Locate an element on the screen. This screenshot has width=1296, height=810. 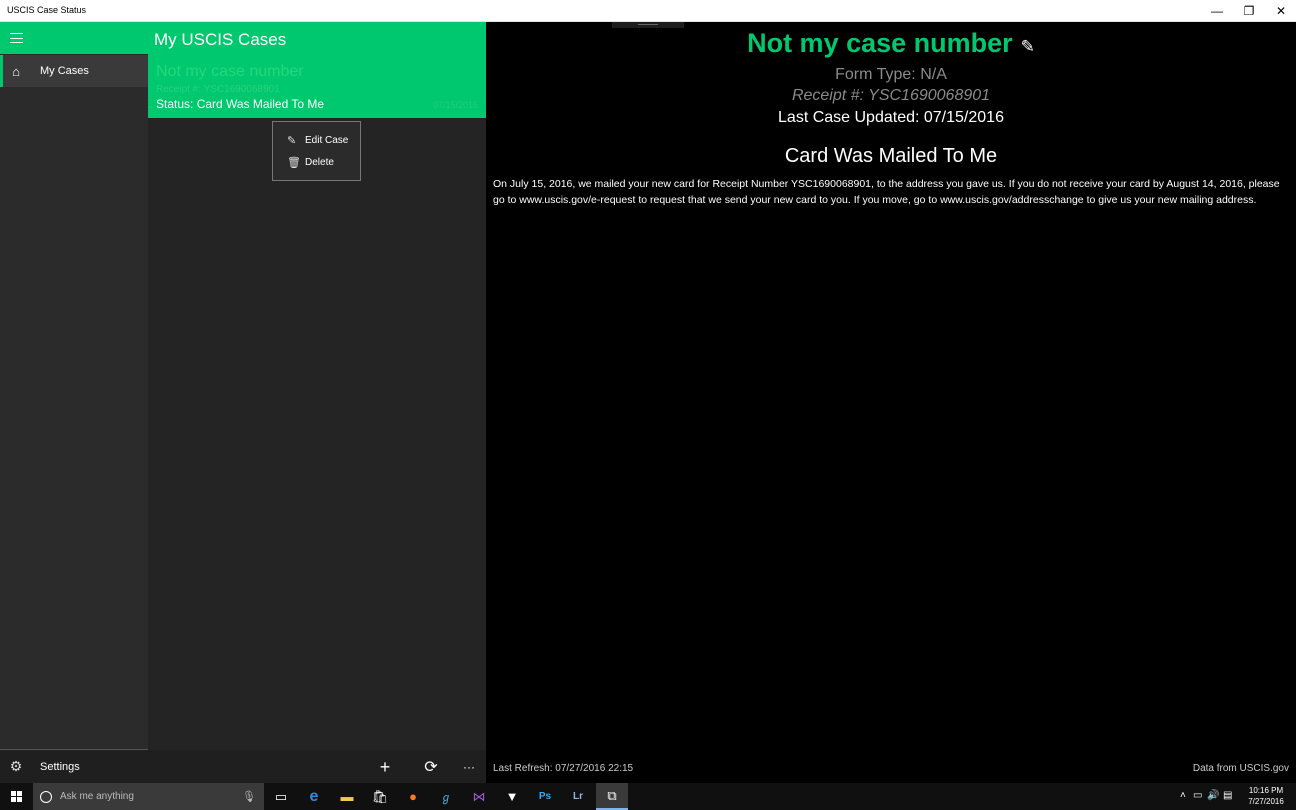
clock: 10:16 PM 7/27/2016 is located at coordinates (1266, 796).